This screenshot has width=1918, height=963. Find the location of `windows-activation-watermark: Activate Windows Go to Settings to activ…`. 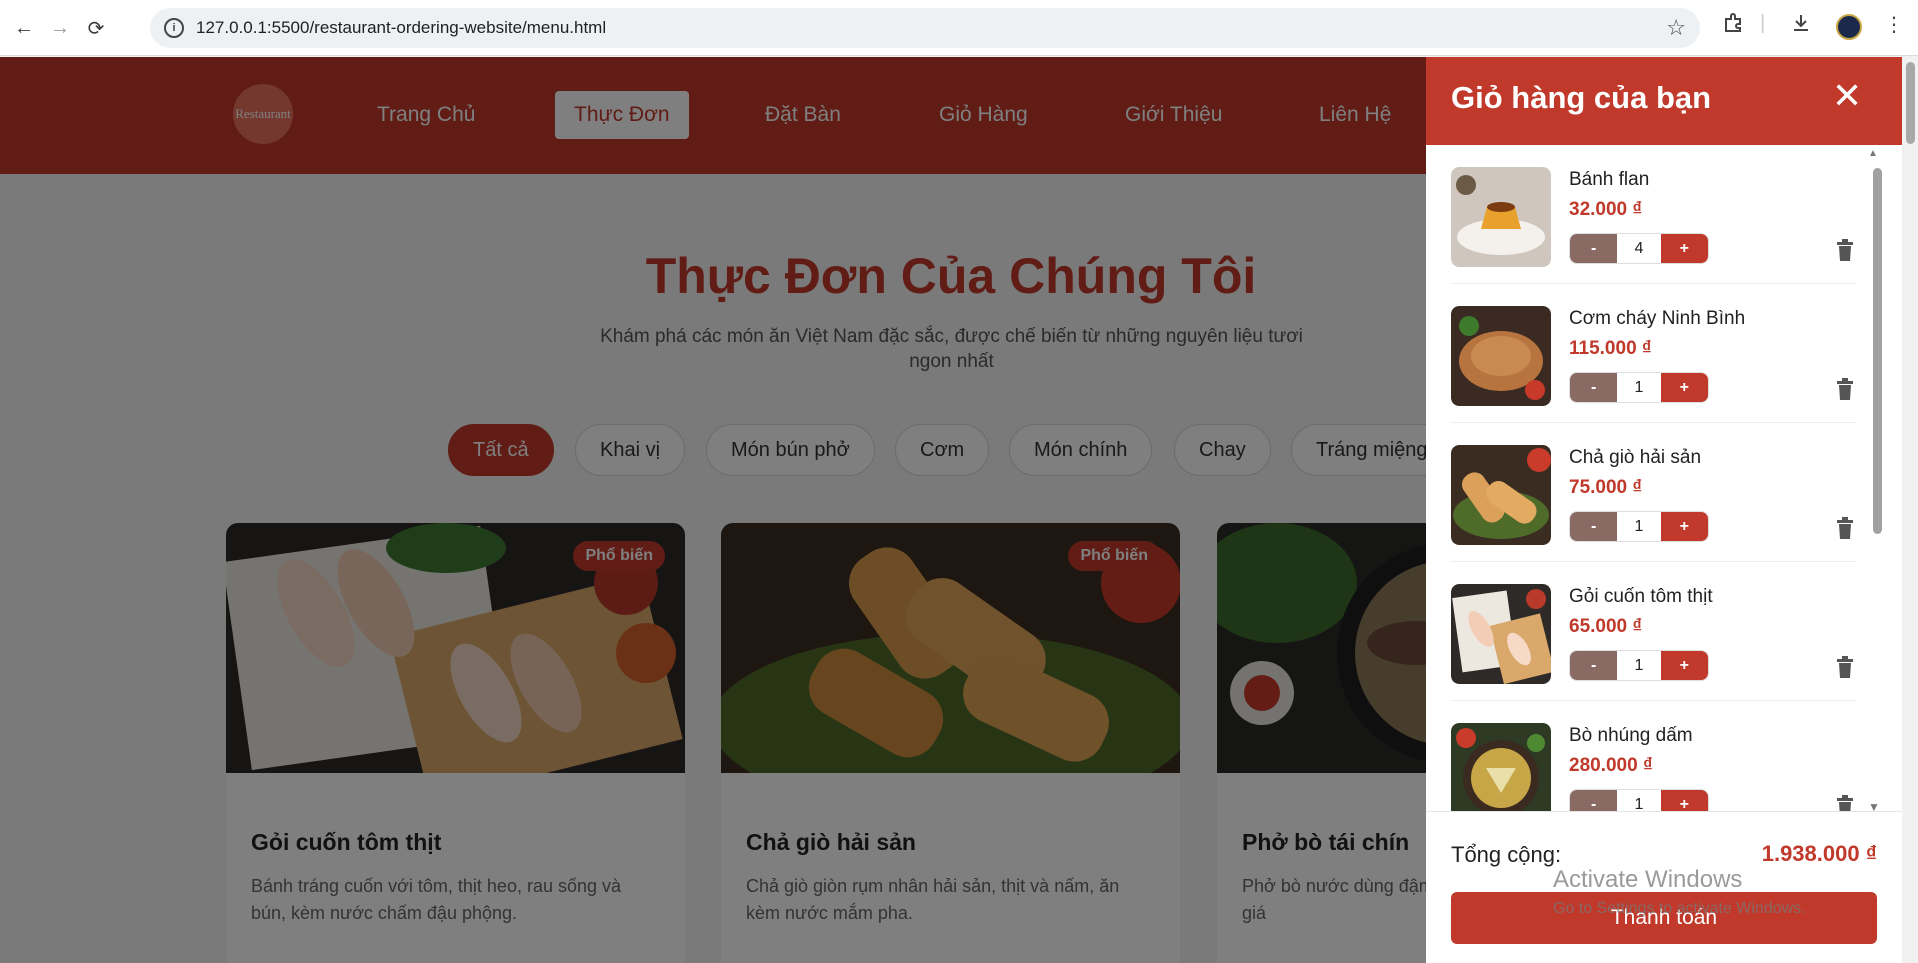

windows-activation-watermark: Activate Windows Go to Settings to activ… is located at coordinates (1679, 892).